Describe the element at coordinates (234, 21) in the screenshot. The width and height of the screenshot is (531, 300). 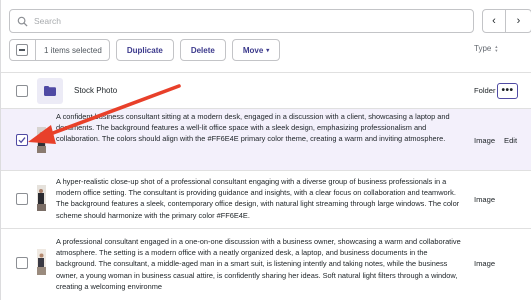
I see `search-input` at that location.